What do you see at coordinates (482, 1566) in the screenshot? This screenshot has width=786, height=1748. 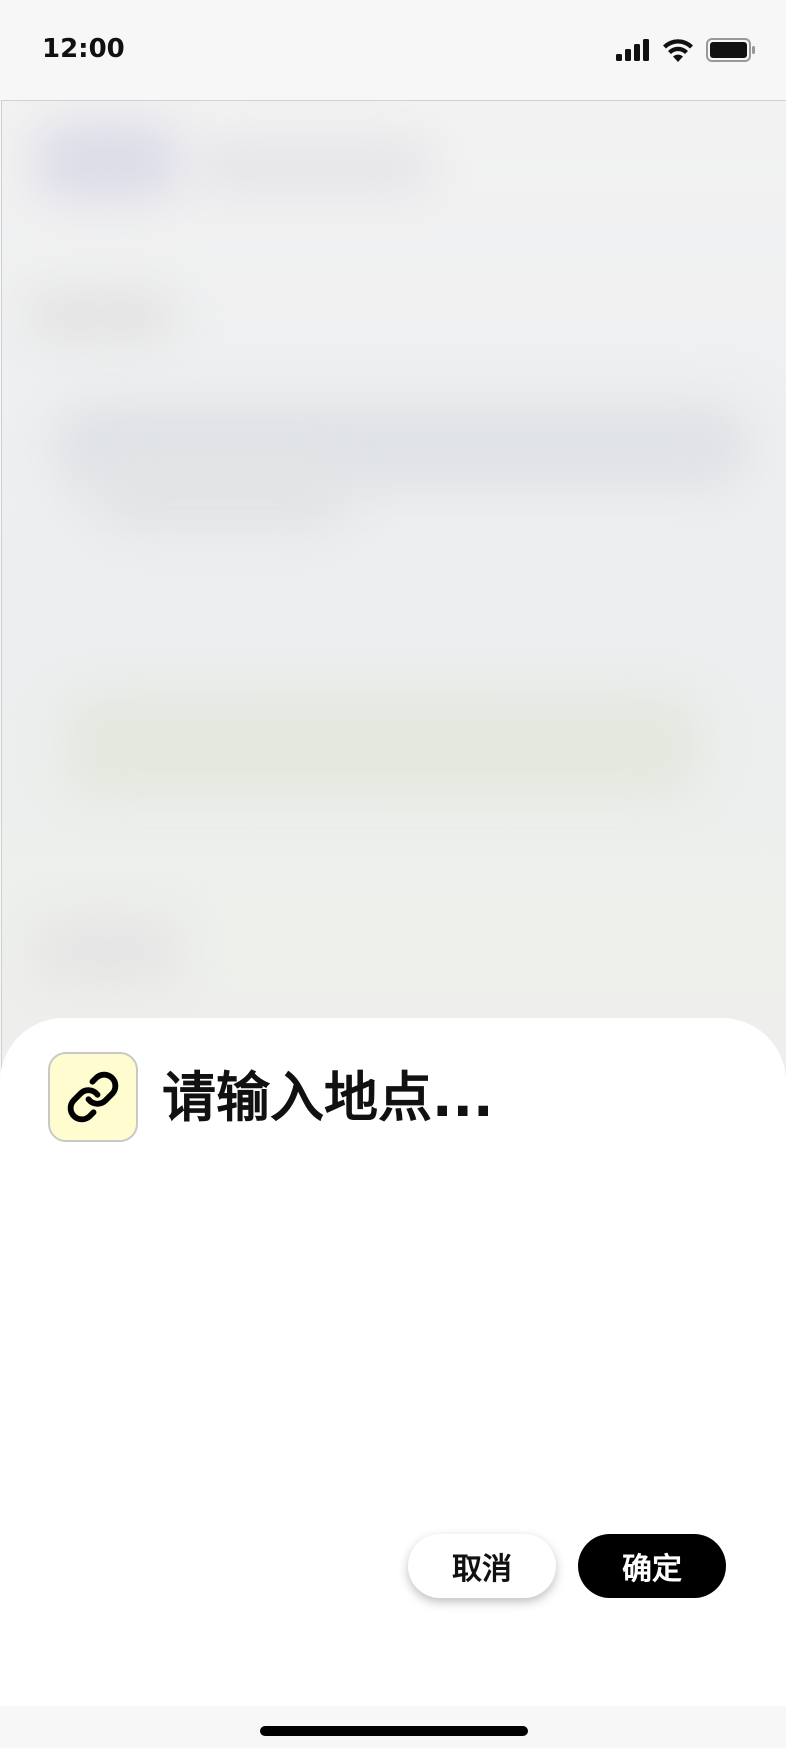 I see `cancel-button: 取消` at bounding box center [482, 1566].